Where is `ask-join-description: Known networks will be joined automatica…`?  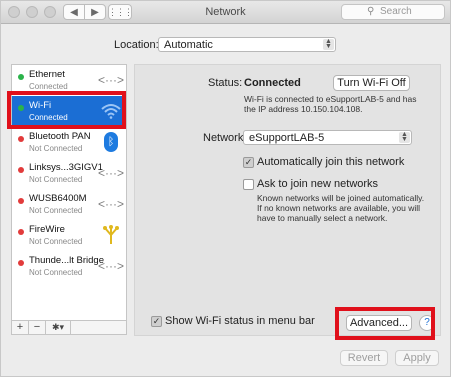 ask-join-description: Known networks will be joined automatica… is located at coordinates (341, 208).